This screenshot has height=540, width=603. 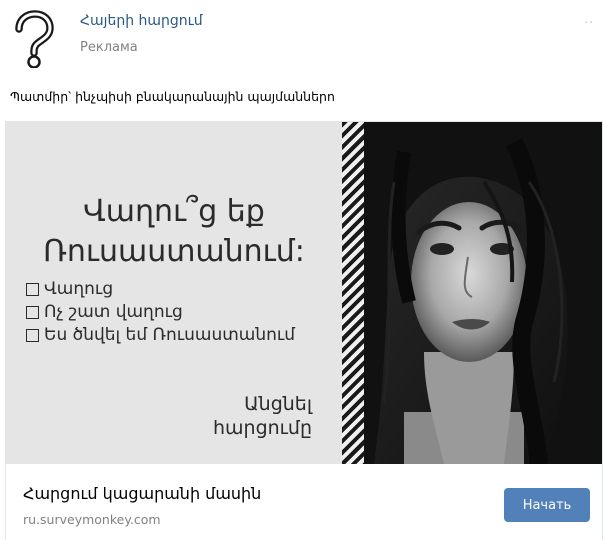 I want to click on group-name-link: Հայերի հարցում, so click(x=141, y=21).